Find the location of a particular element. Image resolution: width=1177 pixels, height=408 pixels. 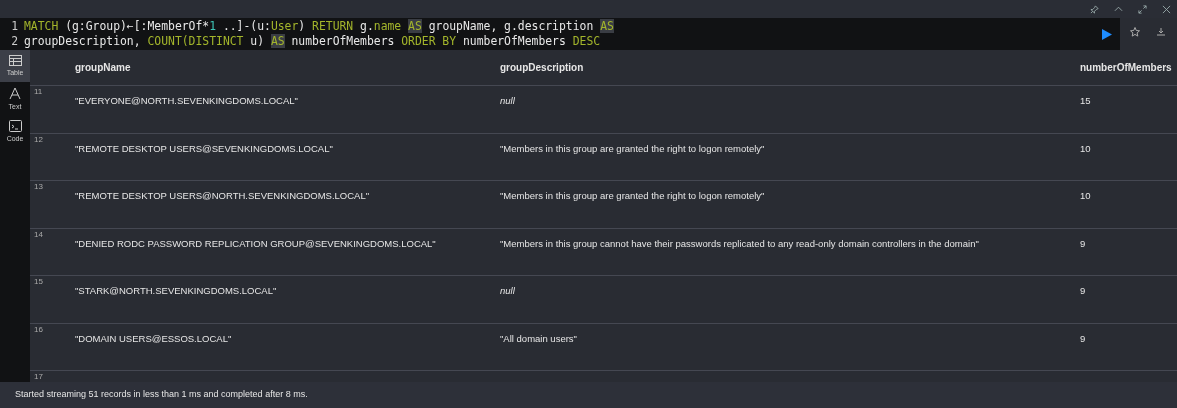

fullscreen-icon is located at coordinates (1142, 9).